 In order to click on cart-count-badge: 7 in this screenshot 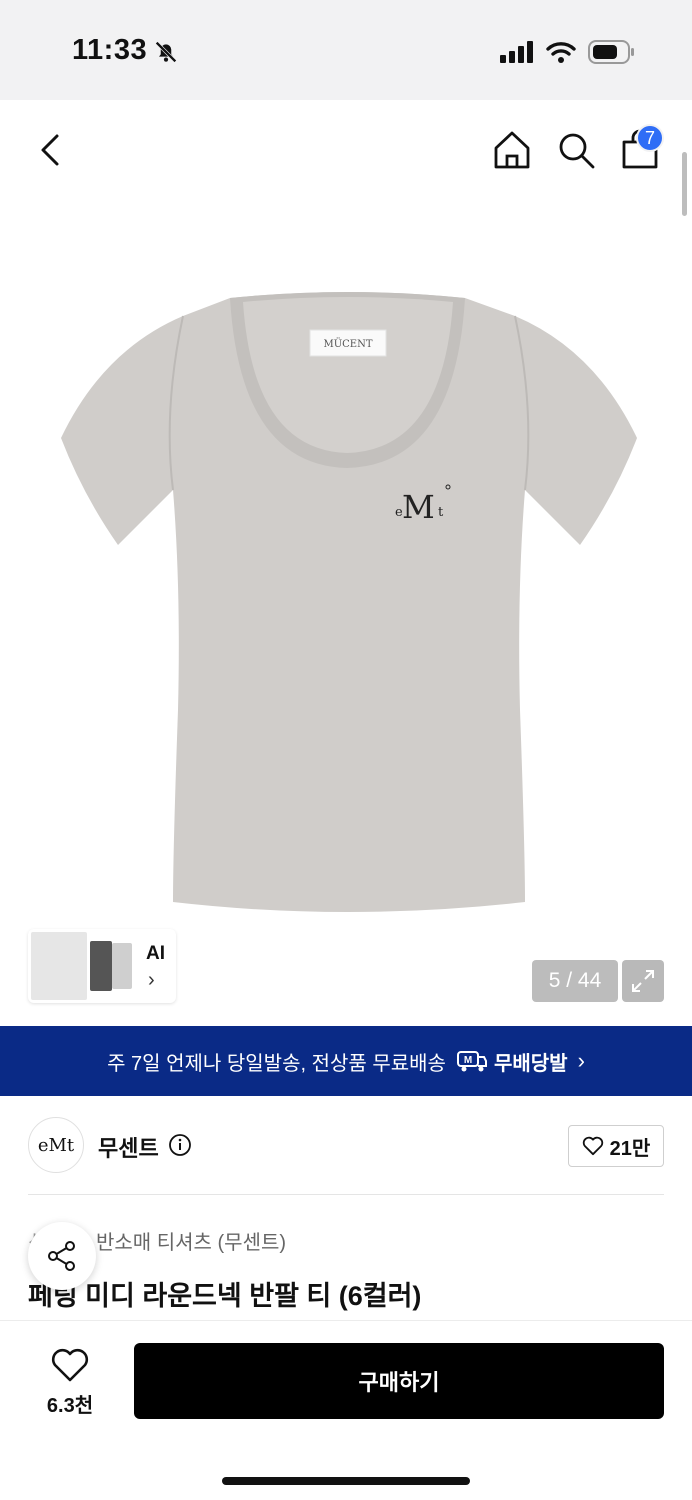, I will do `click(650, 138)`.